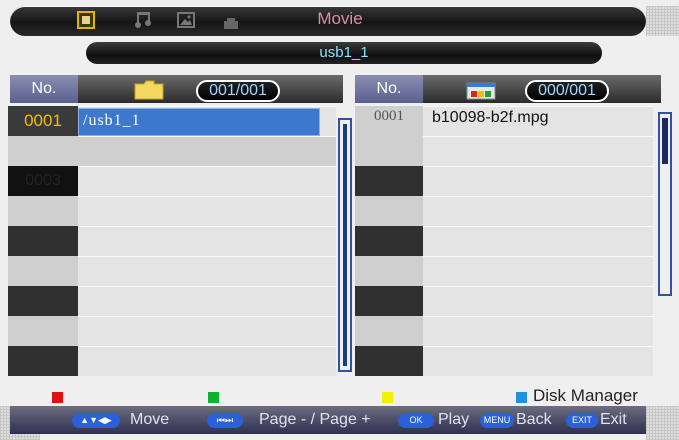  What do you see at coordinates (43, 121) in the screenshot?
I see `list-item-selected-number: 0001` at bounding box center [43, 121].